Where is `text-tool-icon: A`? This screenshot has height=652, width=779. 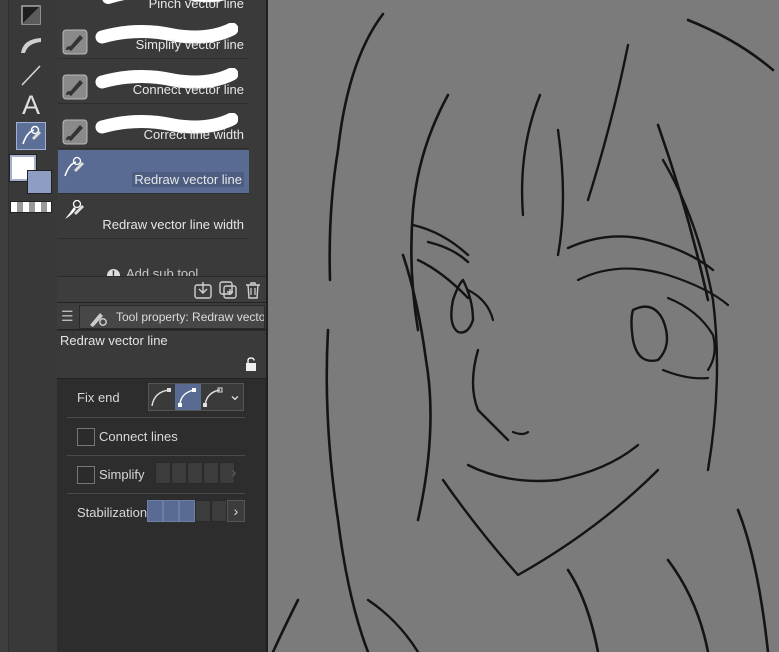
text-tool-icon: A is located at coordinates (31, 105).